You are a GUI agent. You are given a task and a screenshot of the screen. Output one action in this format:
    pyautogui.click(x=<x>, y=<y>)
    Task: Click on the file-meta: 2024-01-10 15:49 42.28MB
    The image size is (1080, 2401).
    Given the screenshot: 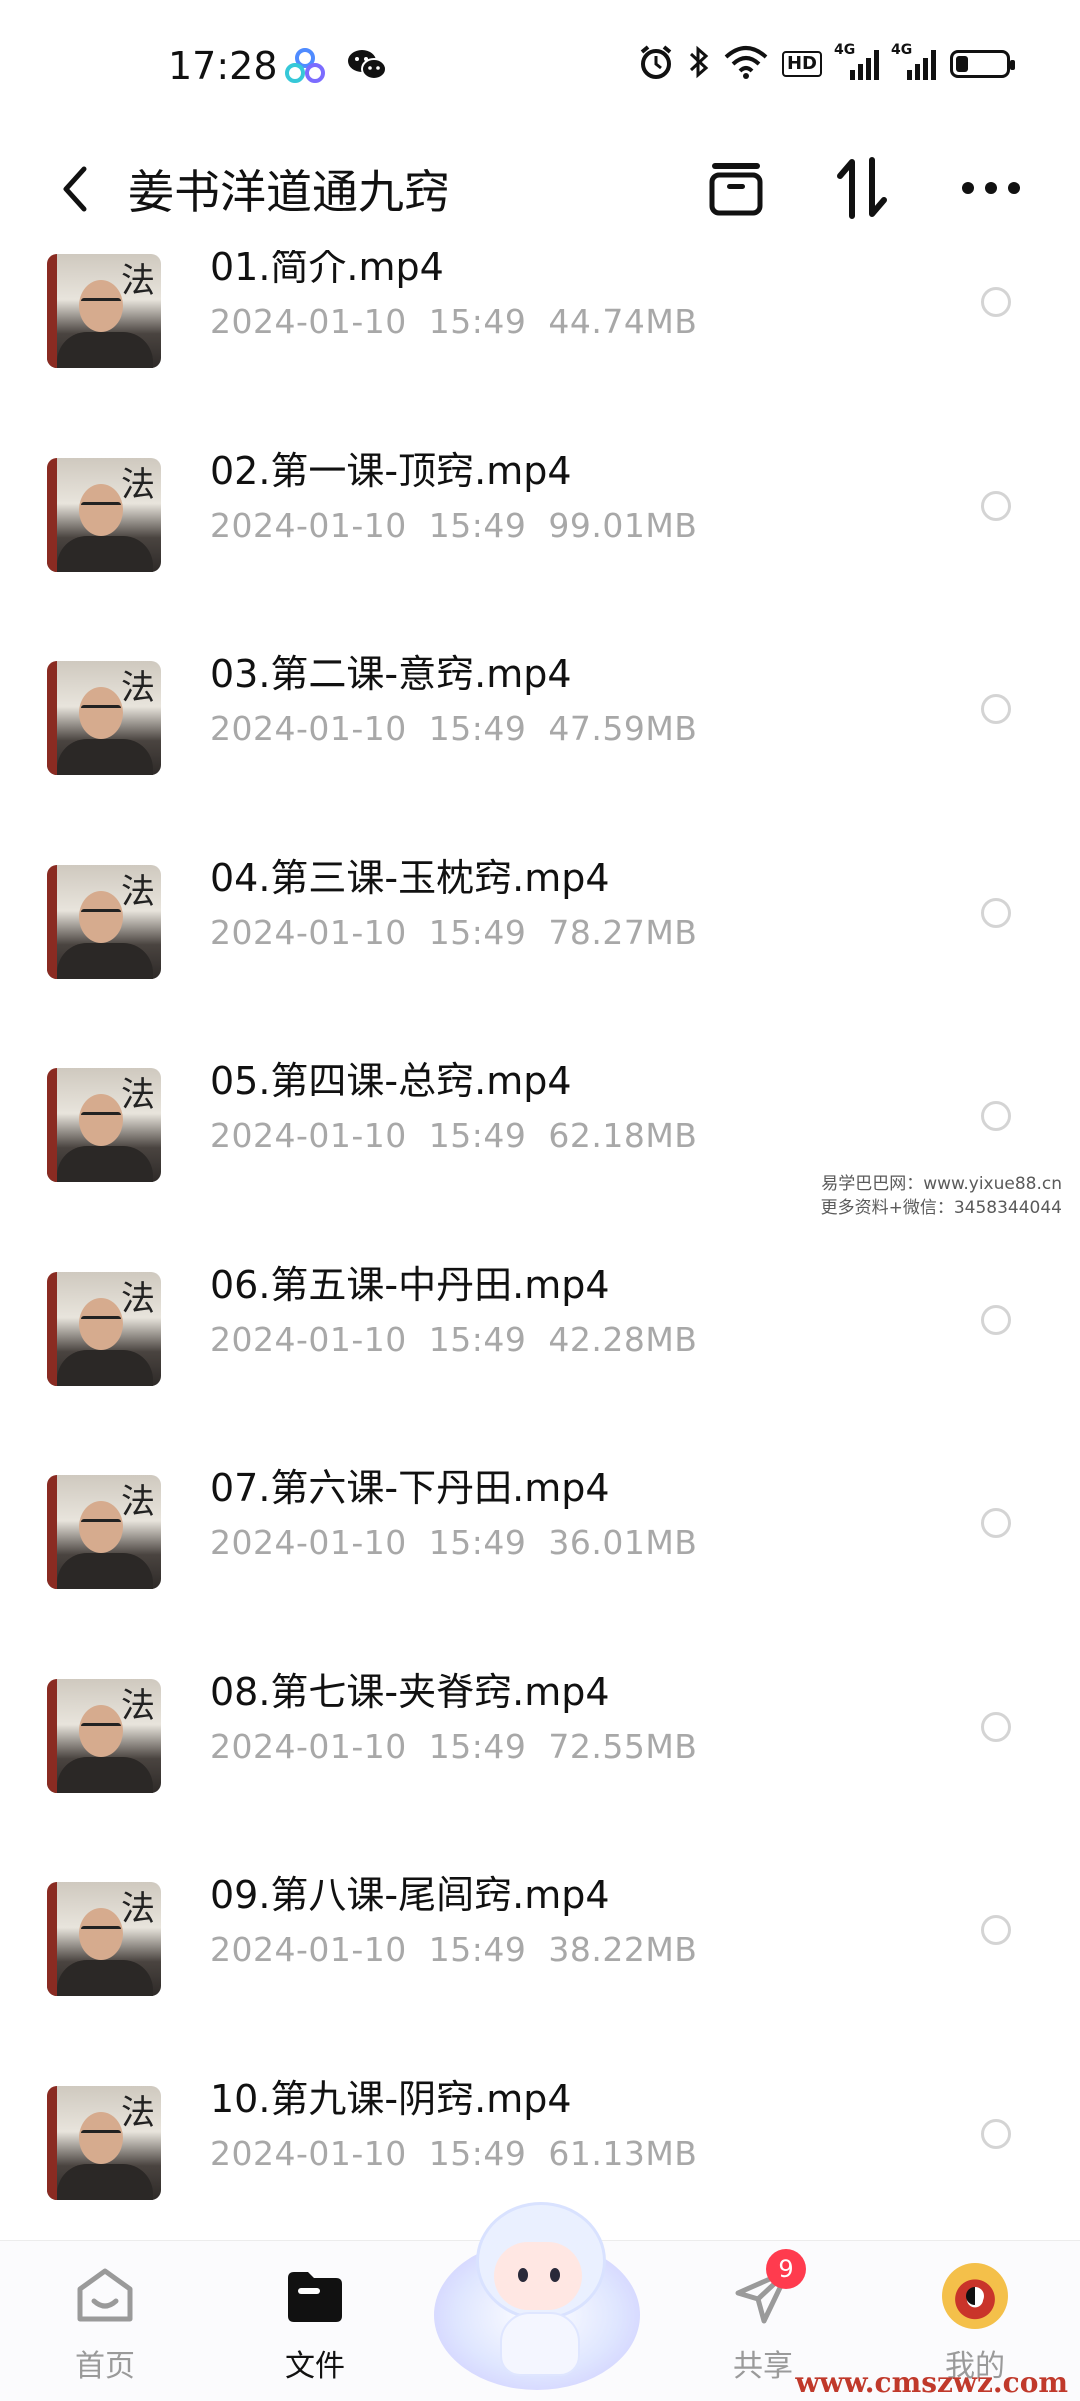 What is the action you would take?
    pyautogui.click(x=453, y=1339)
    